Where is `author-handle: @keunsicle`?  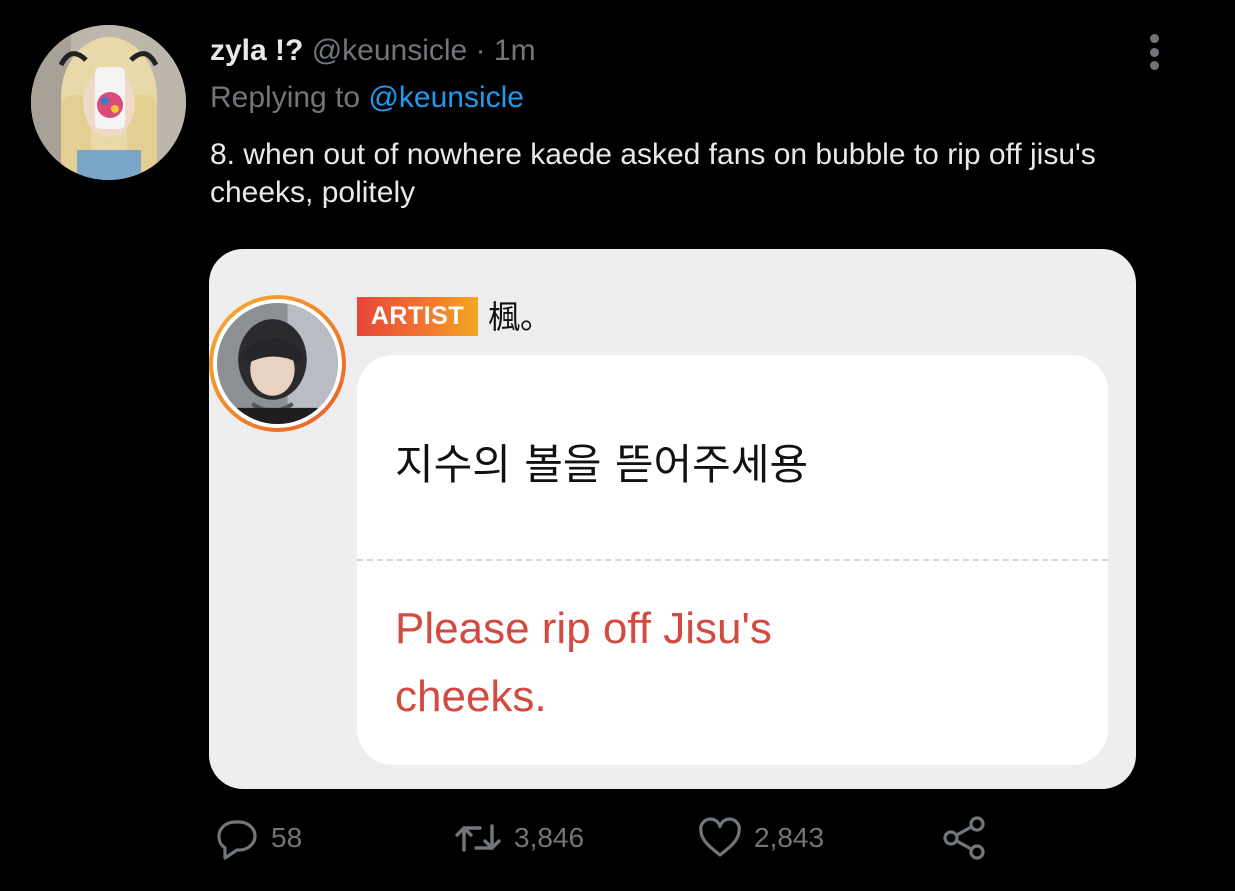 author-handle: @keunsicle is located at coordinates (390, 50).